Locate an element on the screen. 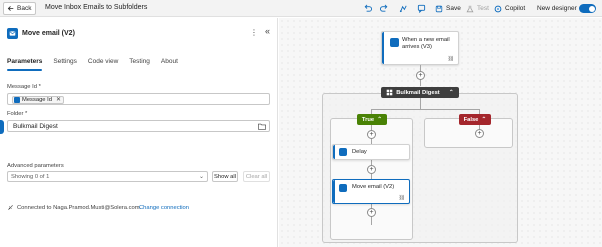 This screenshot has width=602, height=247. condition-icon is located at coordinates (389, 92).